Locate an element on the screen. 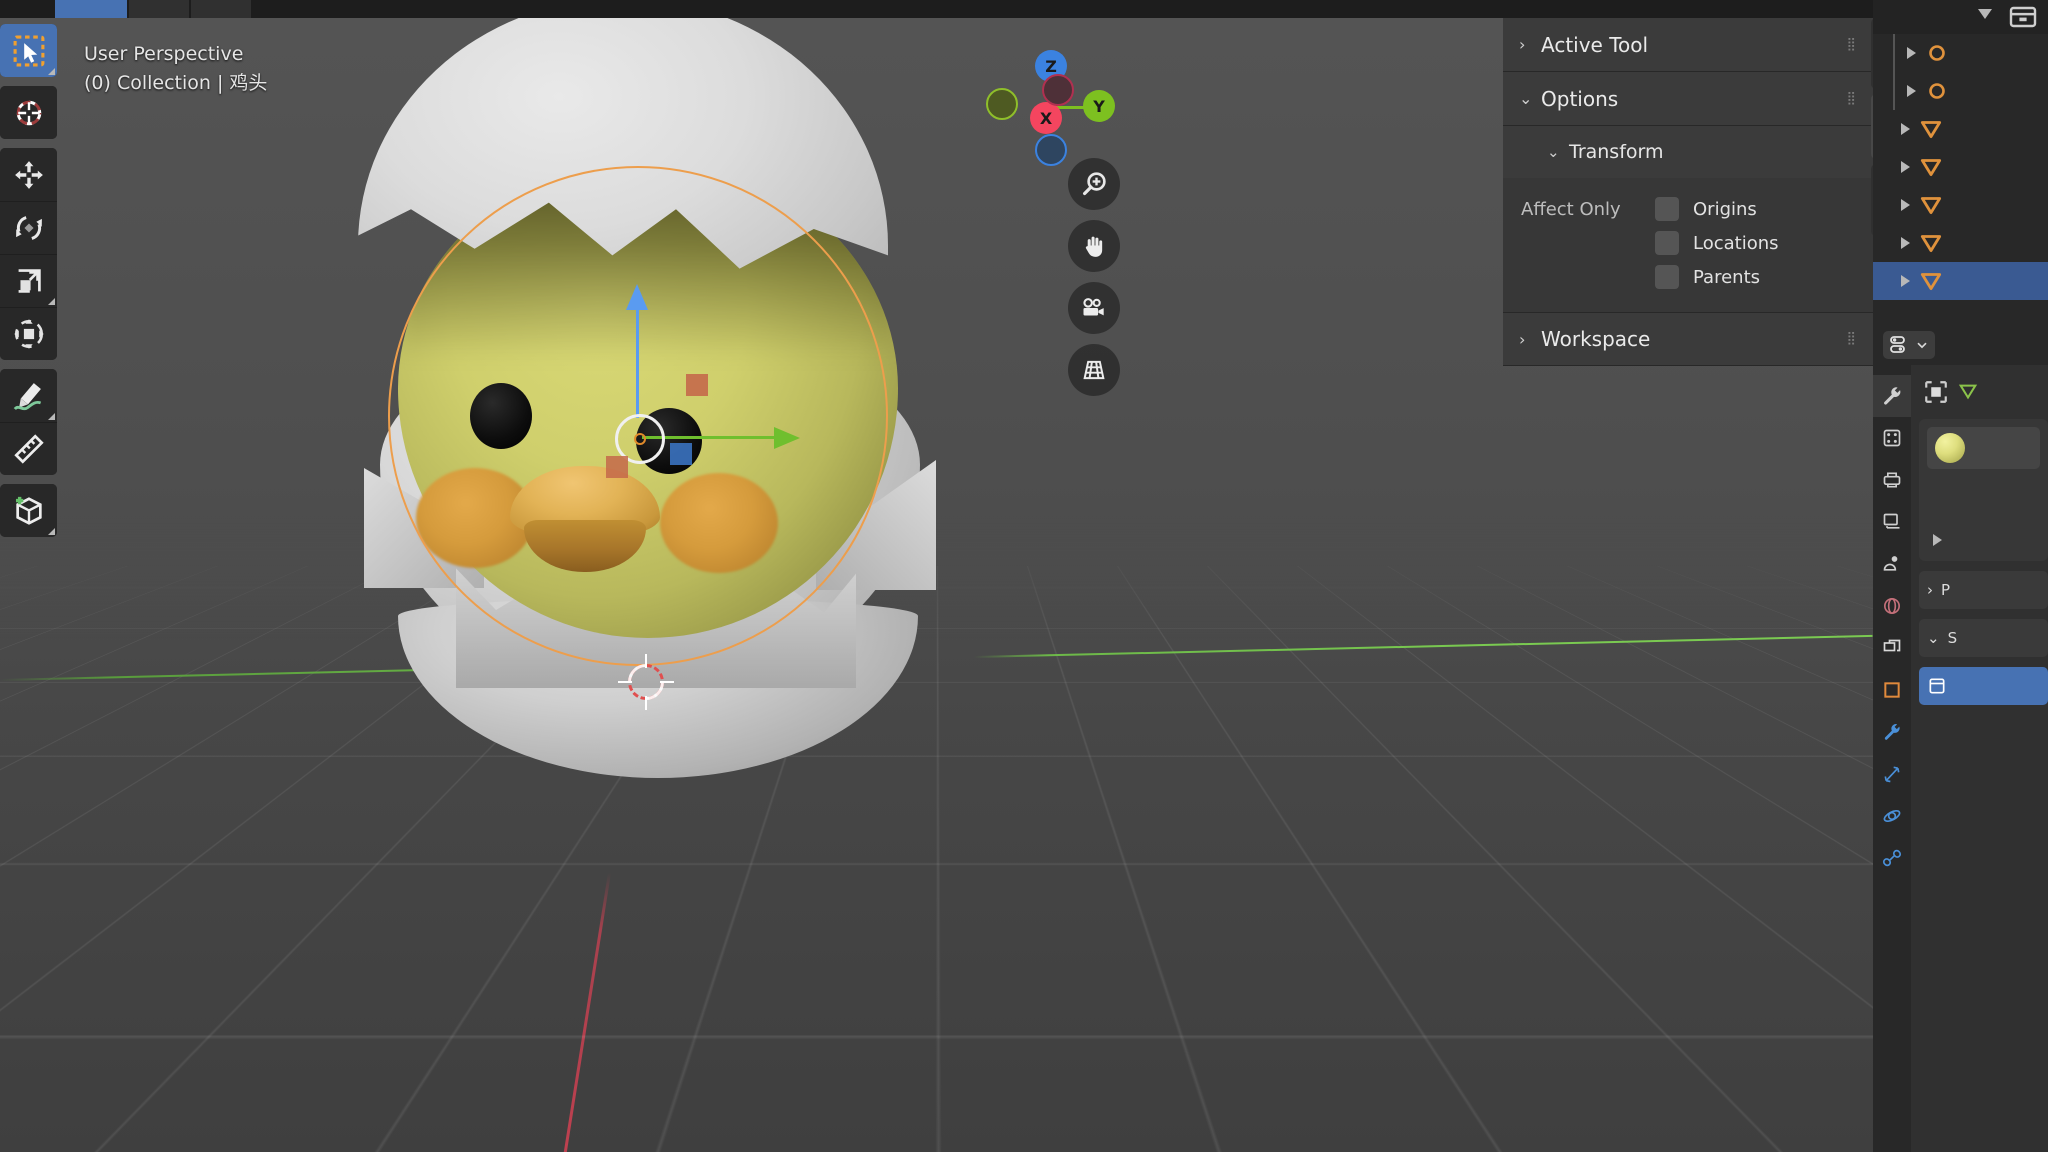  panel-header-options: ⌄ Options ⣿ is located at coordinates (1688, 99).